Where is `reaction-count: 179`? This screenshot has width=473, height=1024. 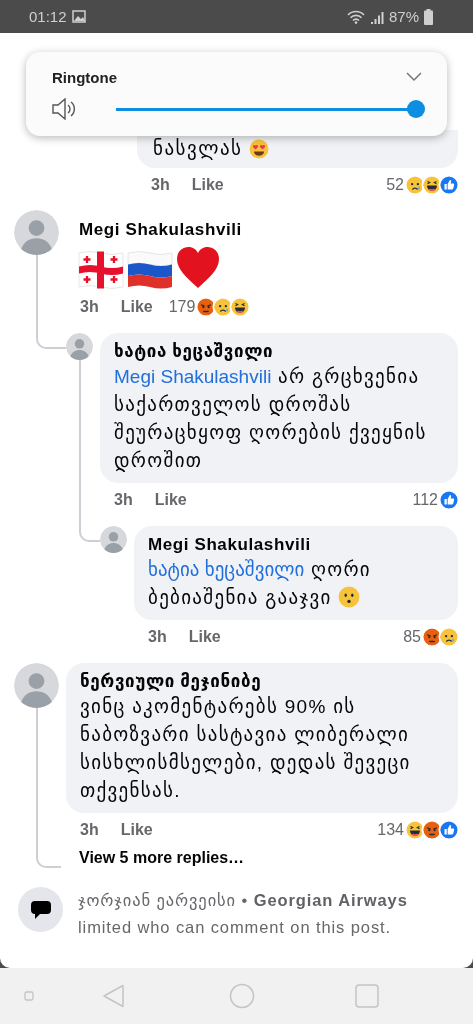
reaction-count: 179 is located at coordinates (182, 307).